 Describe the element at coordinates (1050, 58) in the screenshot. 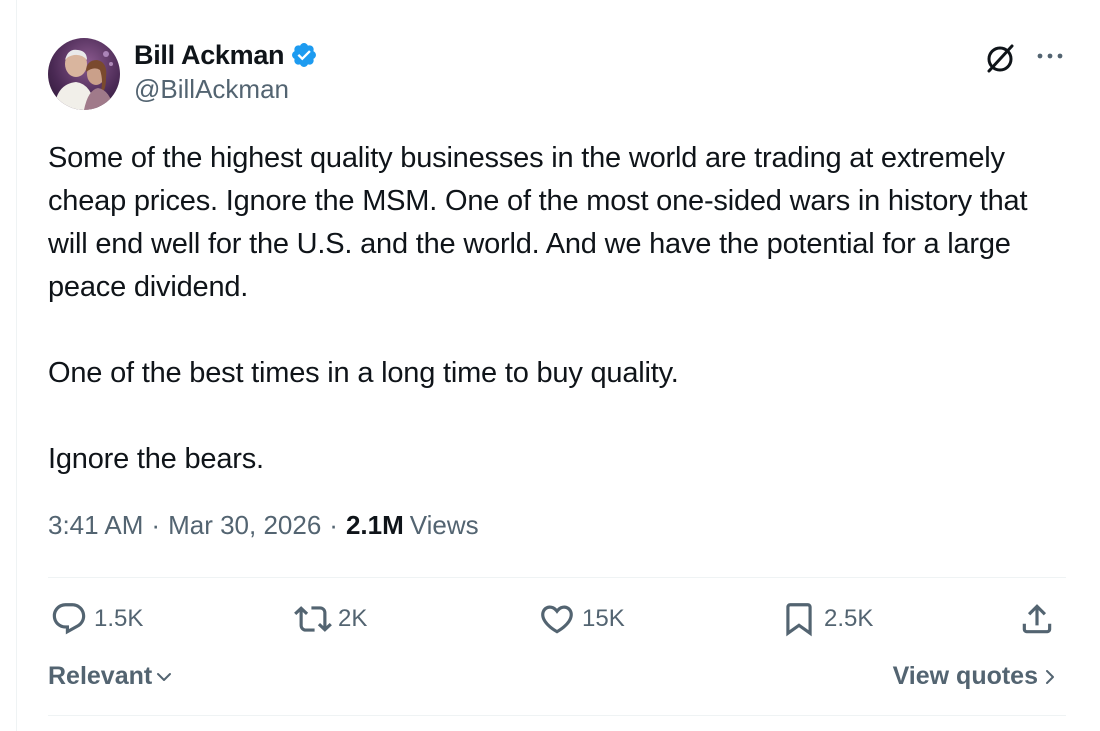

I see `more-options-icon` at that location.